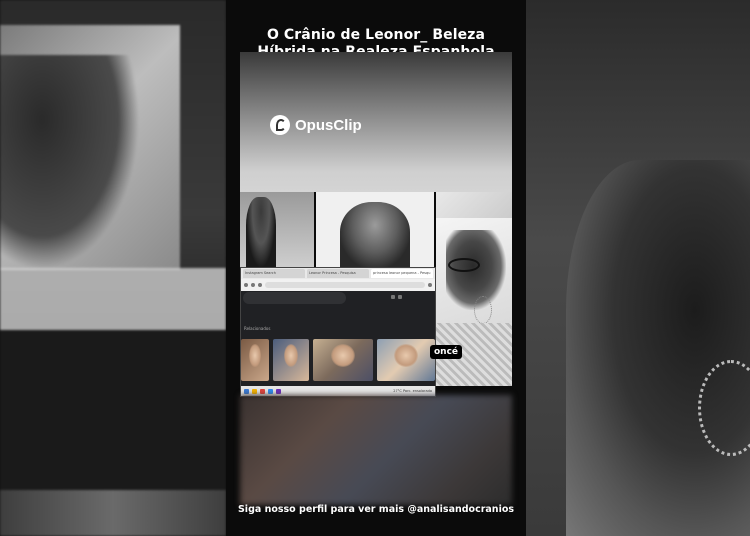 This screenshot has height=536, width=750. Describe the element at coordinates (70, 162) in the screenshot. I see `background-figure` at that location.